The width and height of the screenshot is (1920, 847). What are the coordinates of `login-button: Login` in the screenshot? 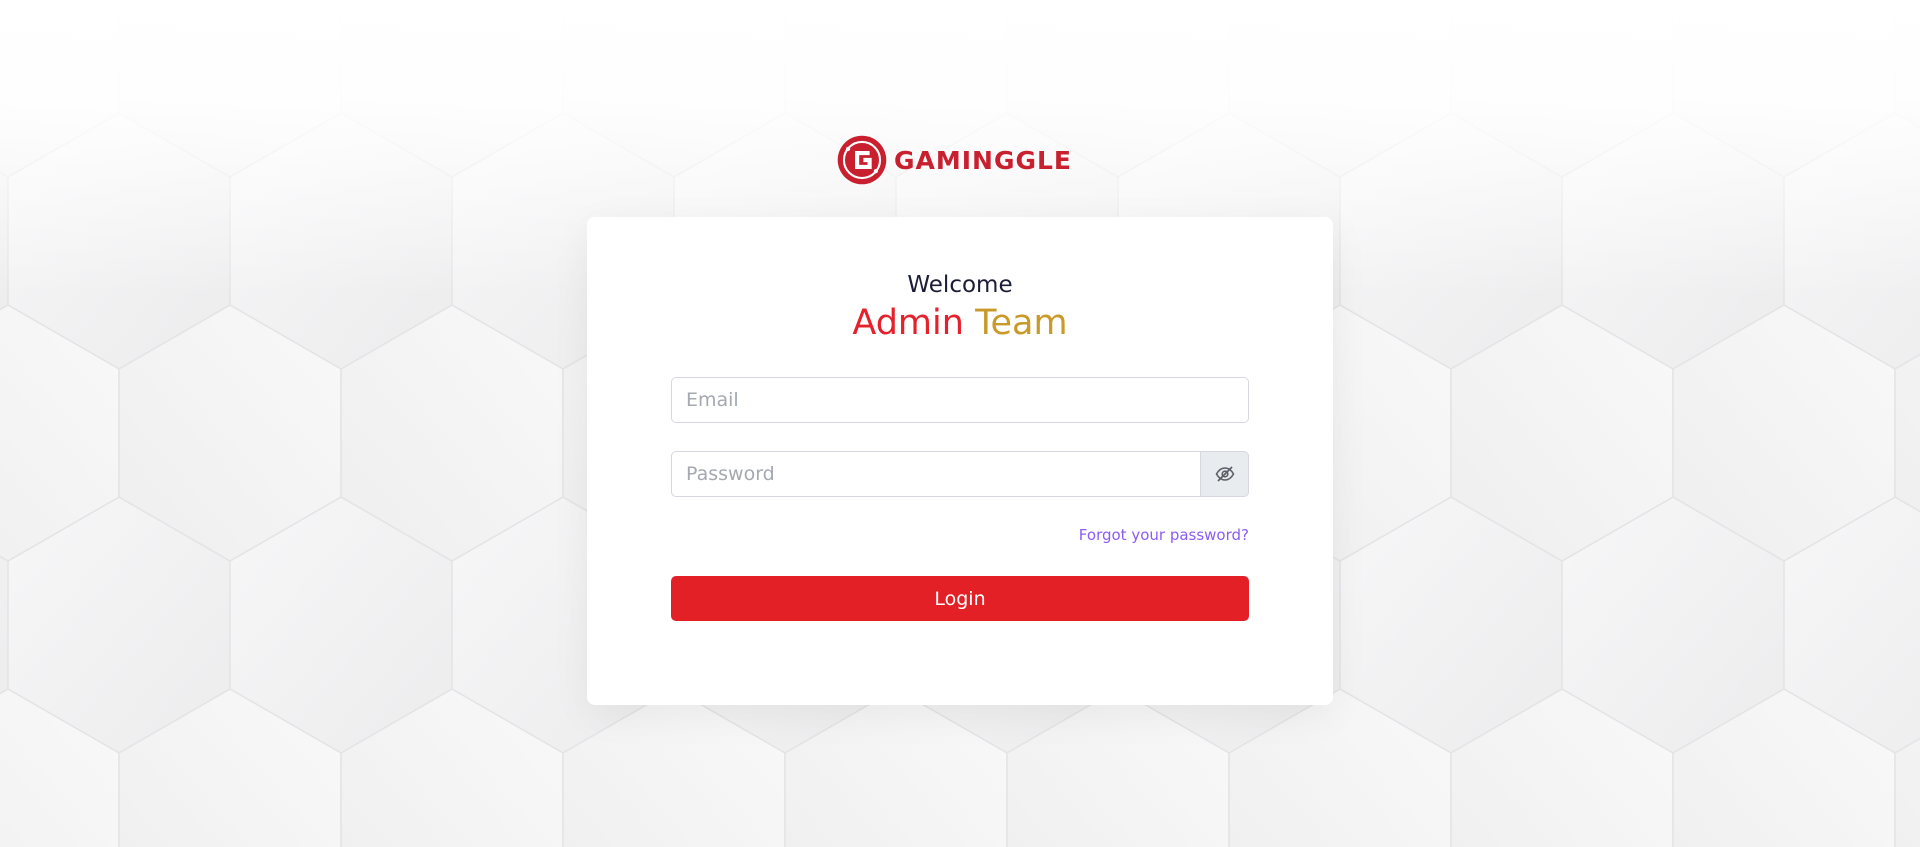 It's located at (960, 598).